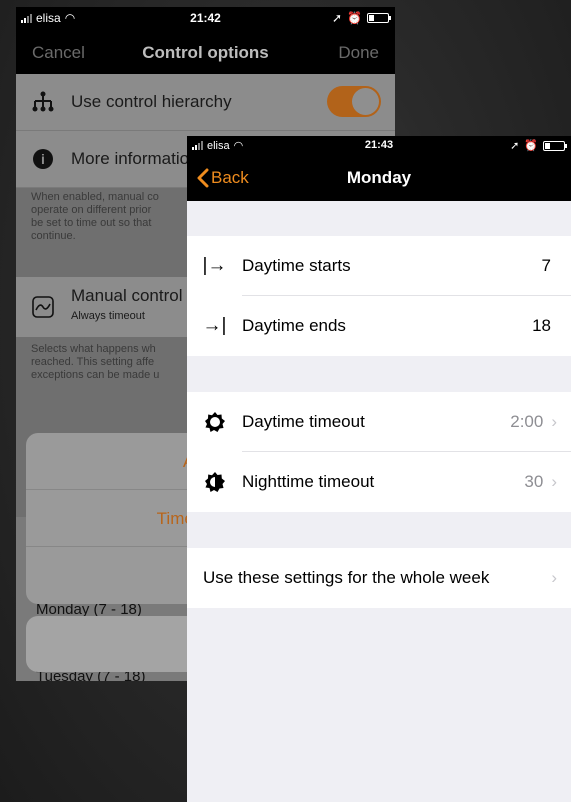  I want to click on nighttime-timeout-row: Nighttime timeout 30 ›, so click(379, 482).